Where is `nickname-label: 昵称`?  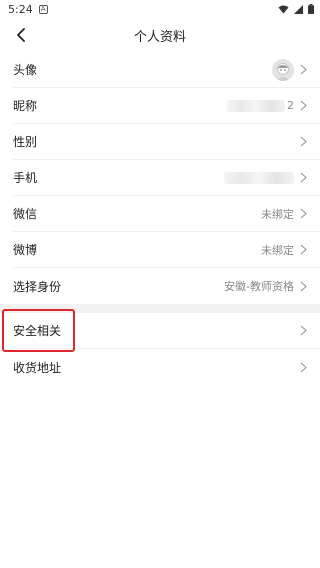 nickname-label: 昵称 is located at coordinates (25, 106).